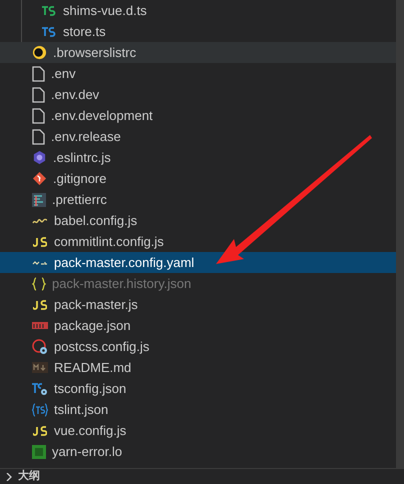  I want to click on file-name: README.md, so click(93, 367).